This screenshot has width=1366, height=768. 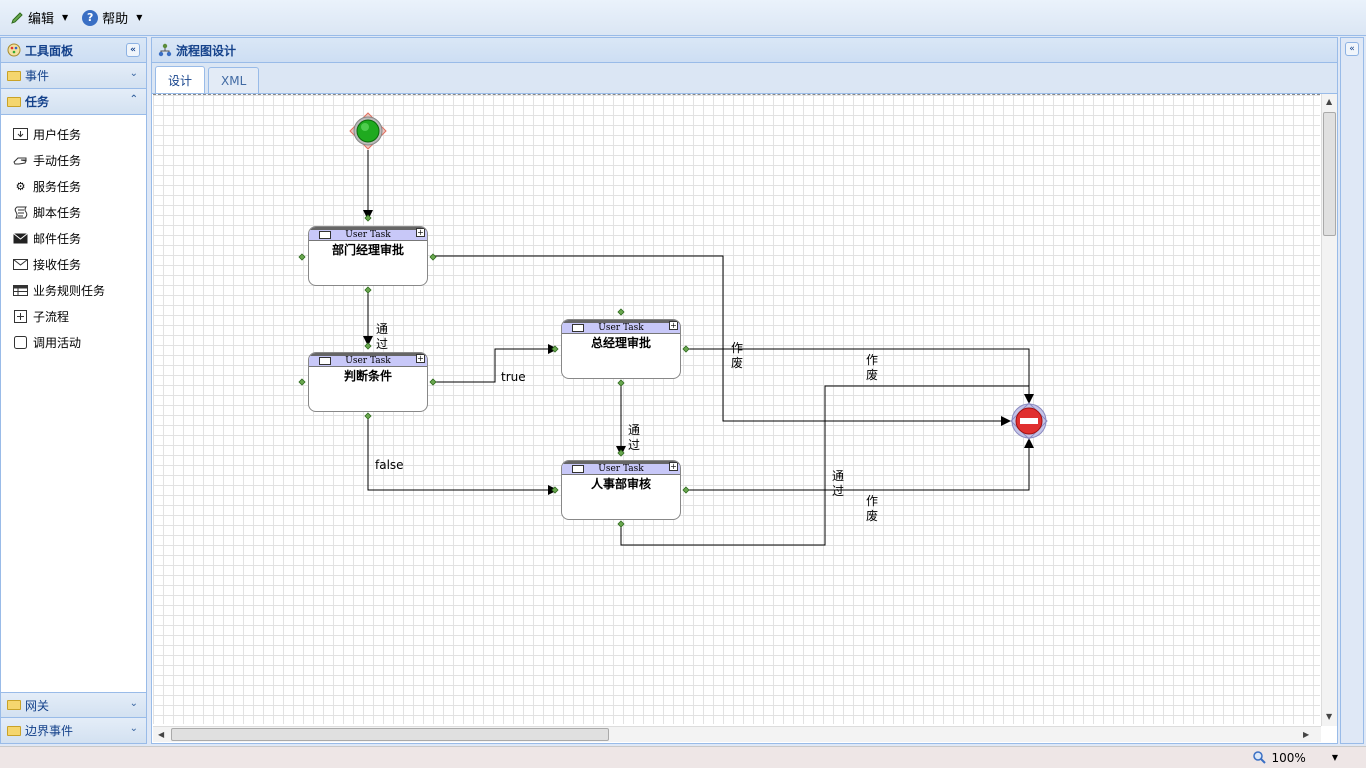 What do you see at coordinates (1329, 716) in the screenshot?
I see `scroll-down-icon: ▼` at bounding box center [1329, 716].